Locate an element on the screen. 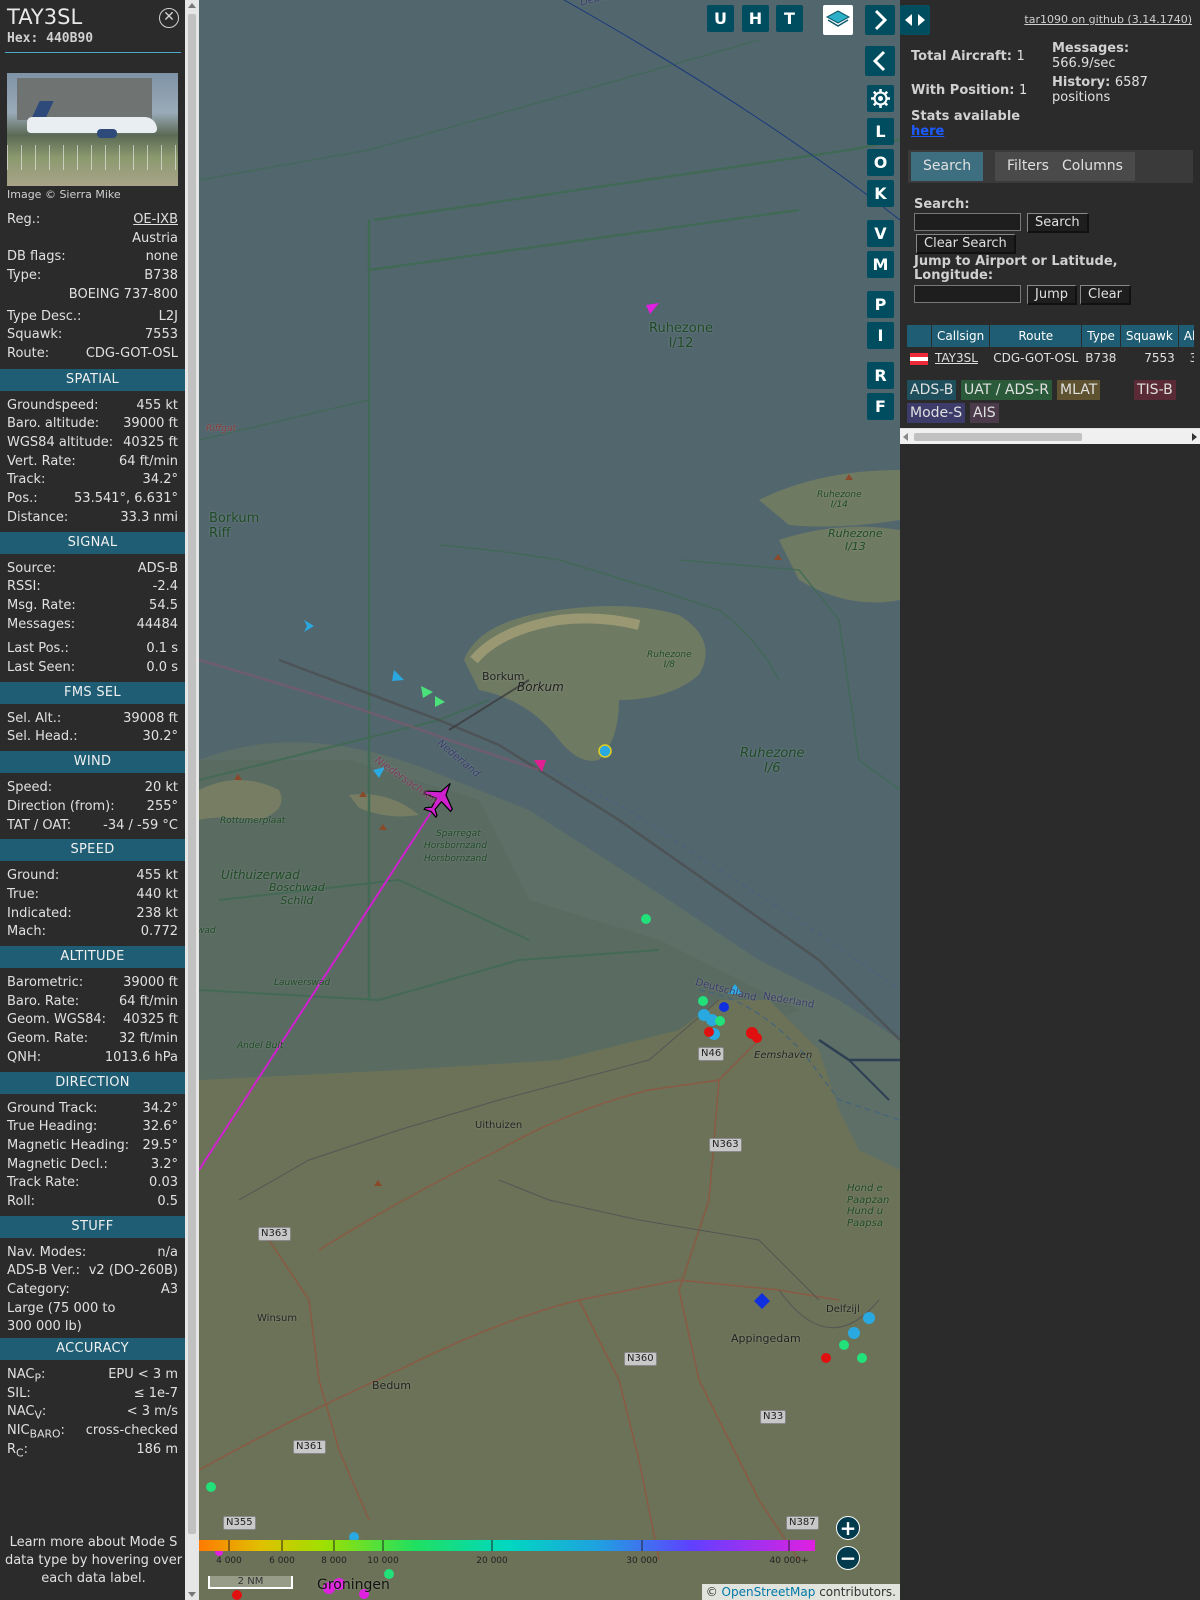 The height and width of the screenshot is (1600, 1200). column-header-type: Type is located at coordinates (1101, 336).